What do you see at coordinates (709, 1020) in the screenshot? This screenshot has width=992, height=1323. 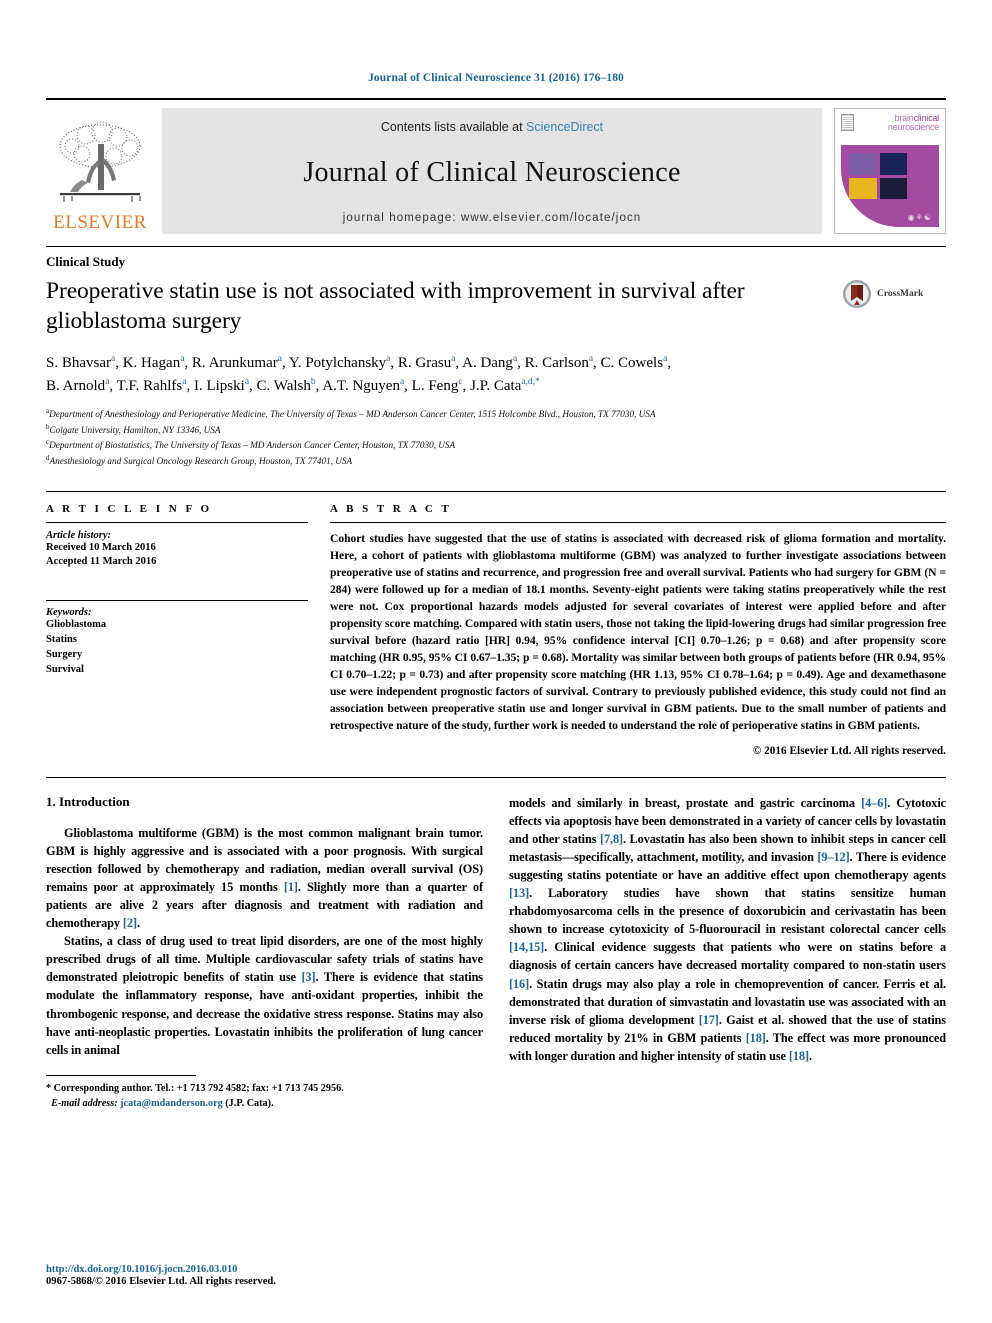 I see `citation-link: [17]` at bounding box center [709, 1020].